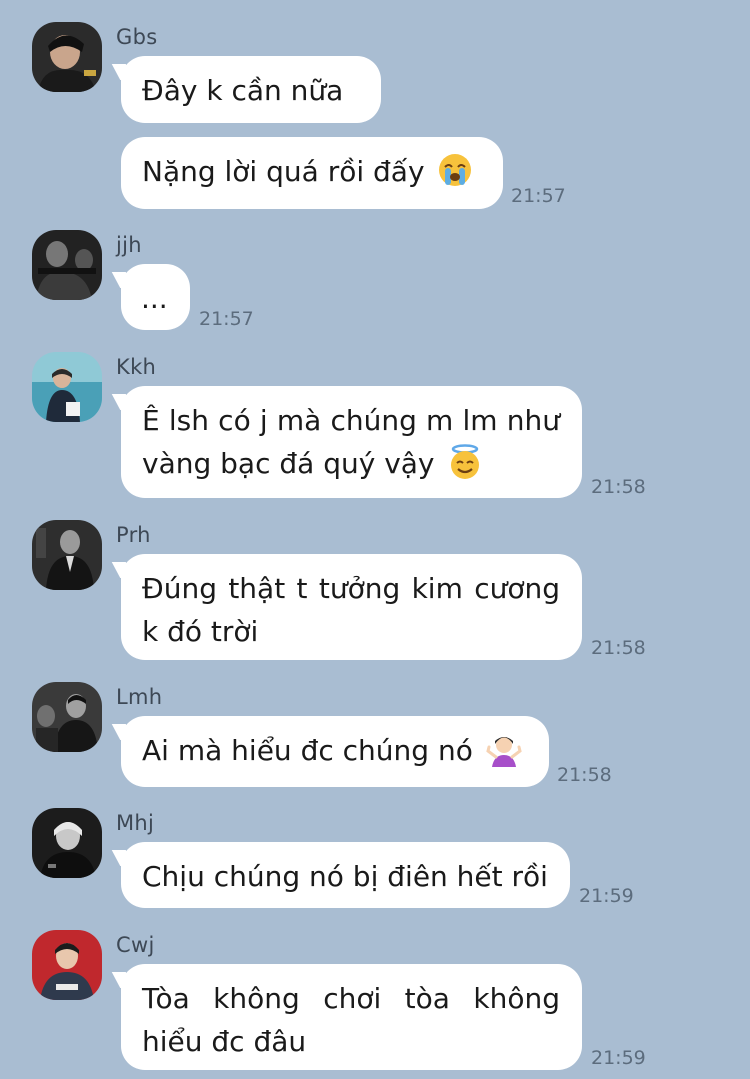 Image resolution: width=750 pixels, height=1079 pixels. Describe the element at coordinates (455, 170) in the screenshot. I see `loudly-crying-face-icon` at that location.